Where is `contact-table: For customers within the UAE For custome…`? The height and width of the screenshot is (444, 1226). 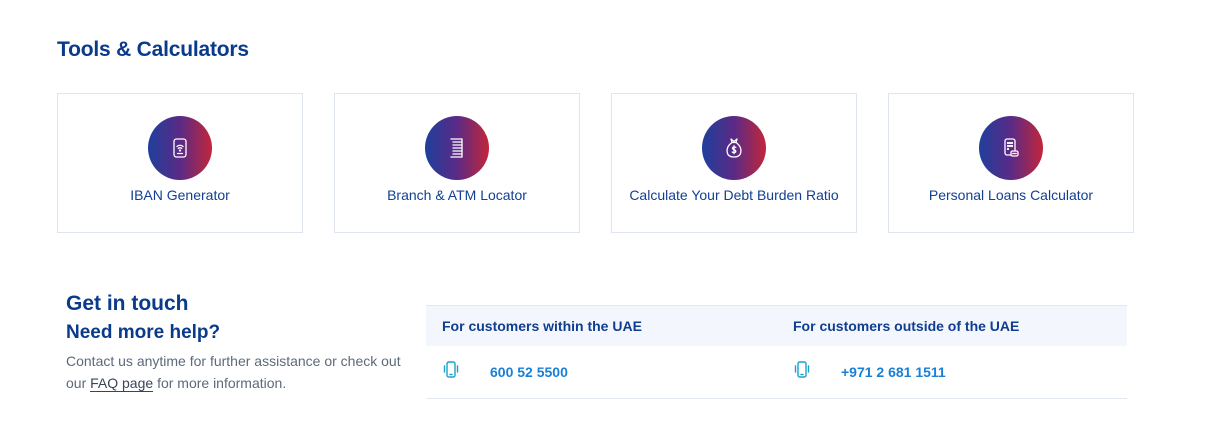 contact-table: For customers within the UAE For custome… is located at coordinates (776, 352).